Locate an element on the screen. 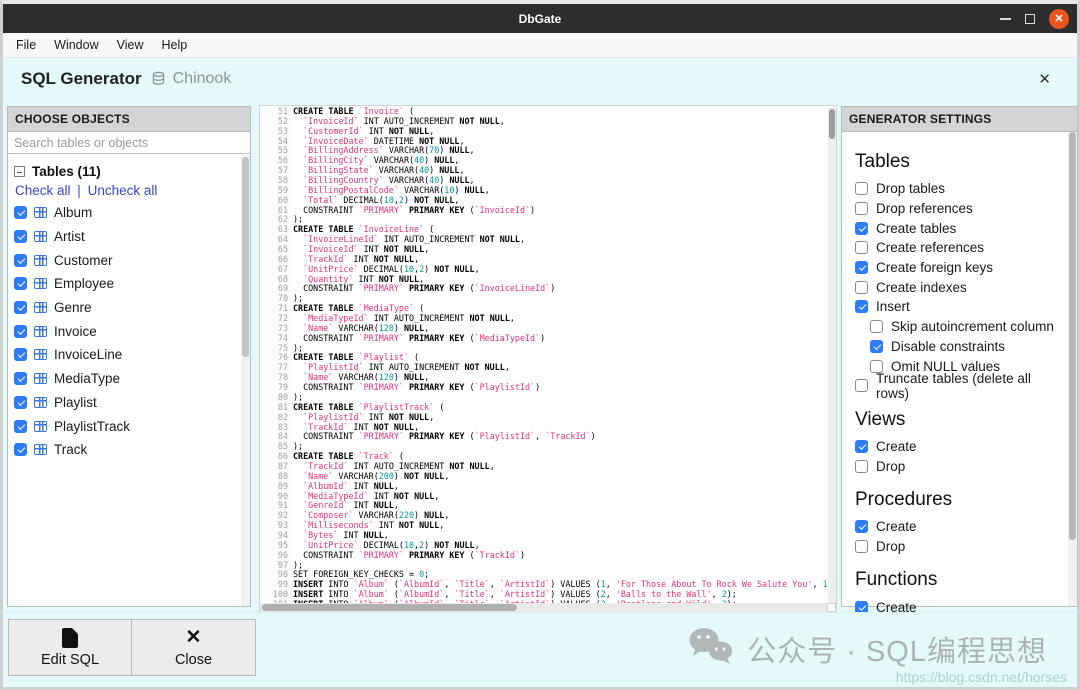 The height and width of the screenshot is (690, 1080). table-list-item: MediaType is located at coordinates (129, 379).